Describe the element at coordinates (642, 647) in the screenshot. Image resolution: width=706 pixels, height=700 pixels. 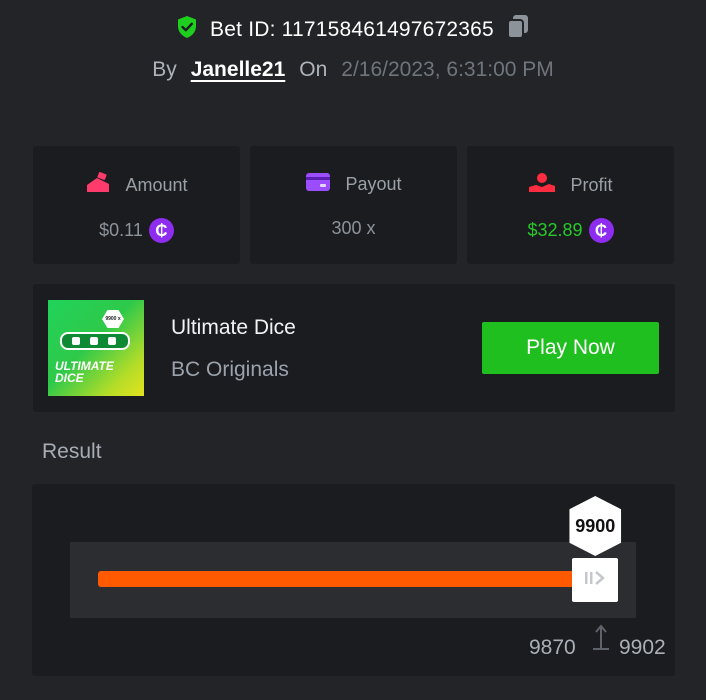
I see `range-max-label: 9902` at that location.